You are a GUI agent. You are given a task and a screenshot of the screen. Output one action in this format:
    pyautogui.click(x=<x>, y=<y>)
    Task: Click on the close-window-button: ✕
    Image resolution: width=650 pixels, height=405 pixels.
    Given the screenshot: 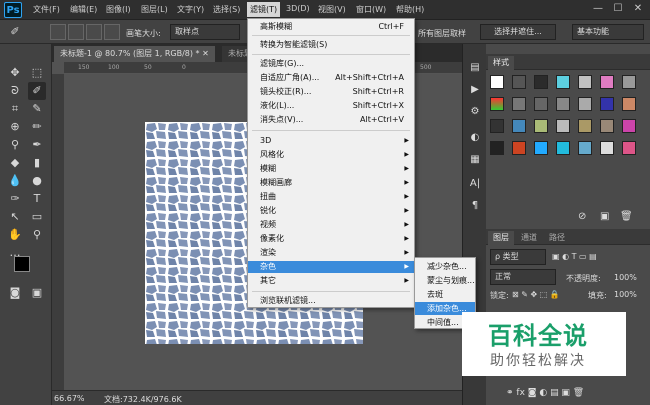 What is the action you would take?
    pyautogui.click(x=638, y=9)
    